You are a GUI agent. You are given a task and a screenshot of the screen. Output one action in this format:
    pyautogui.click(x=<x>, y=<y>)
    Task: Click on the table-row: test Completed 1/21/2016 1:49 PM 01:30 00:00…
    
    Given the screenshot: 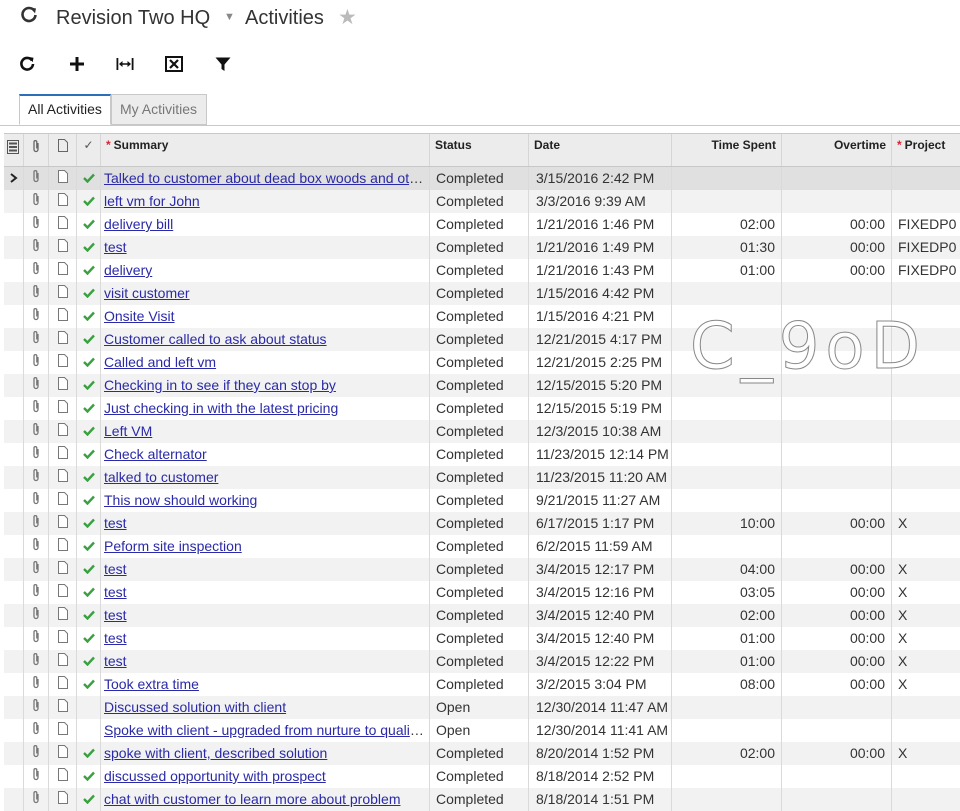 What is the action you would take?
    pyautogui.click(x=482, y=247)
    